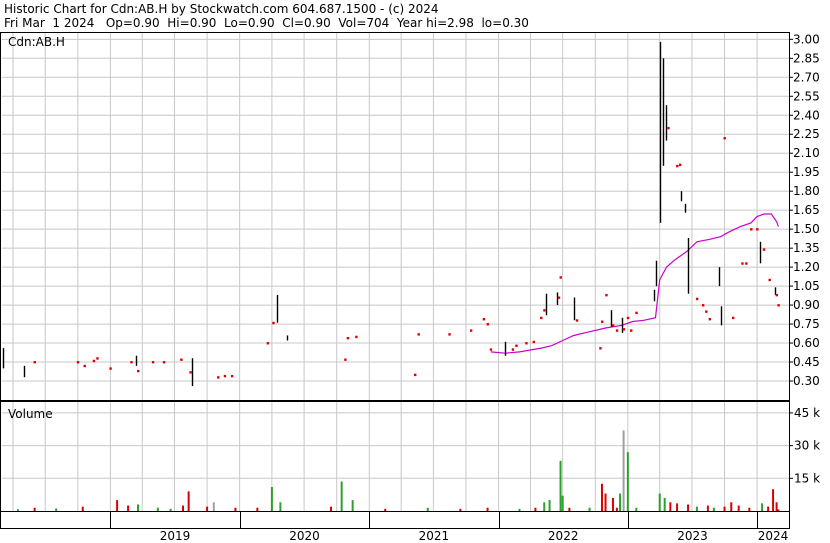 The image size is (830, 543). Describe the element at coordinates (175, 536) in the screenshot. I see `year-label: 2019` at that location.